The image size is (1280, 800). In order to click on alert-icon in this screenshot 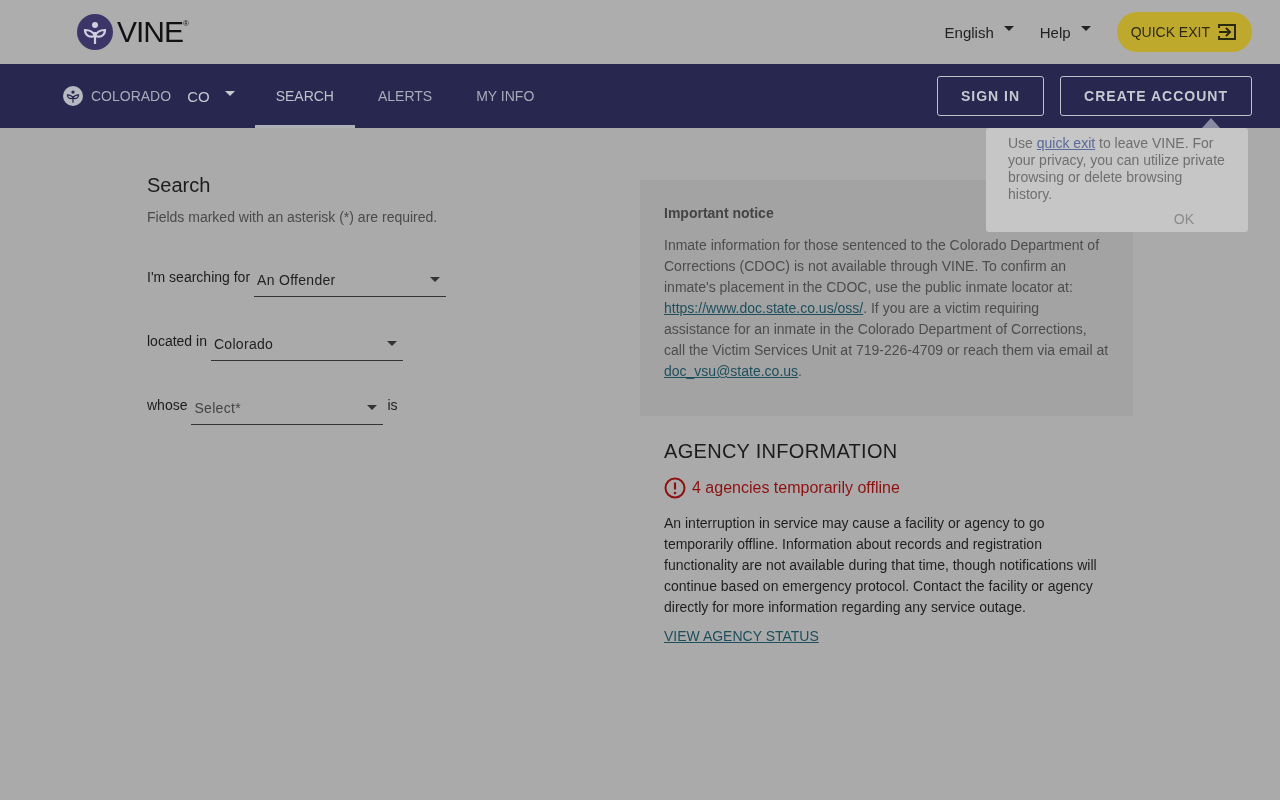, I will do `click(675, 488)`.